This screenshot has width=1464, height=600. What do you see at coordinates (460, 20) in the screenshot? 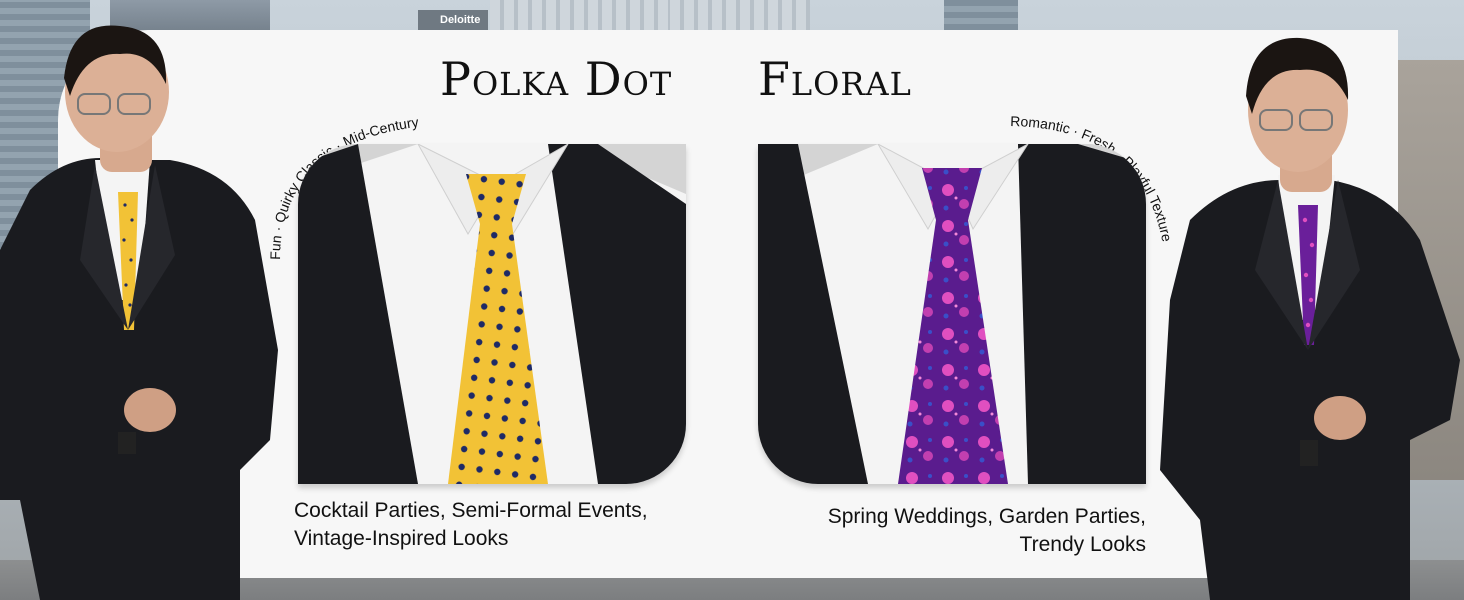
I see `building-sign: Deloitte` at bounding box center [460, 20].